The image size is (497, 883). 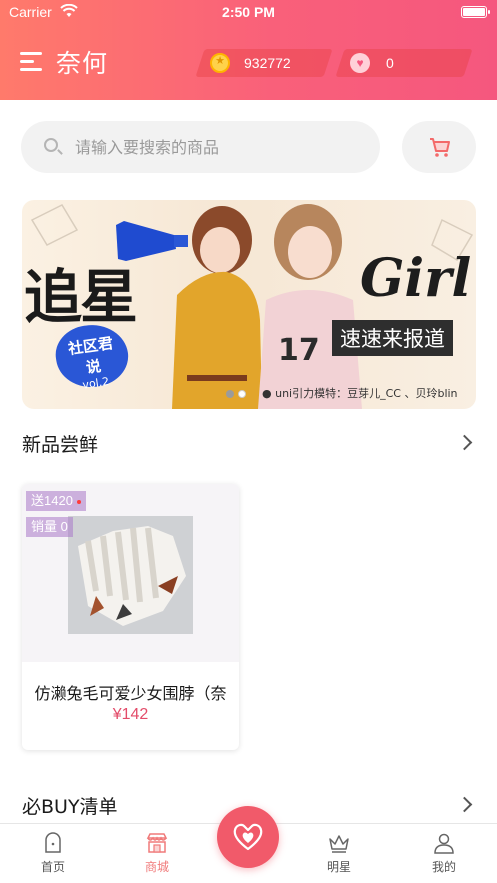 What do you see at coordinates (52, 867) in the screenshot?
I see `tab-home-label: 首页` at bounding box center [52, 867].